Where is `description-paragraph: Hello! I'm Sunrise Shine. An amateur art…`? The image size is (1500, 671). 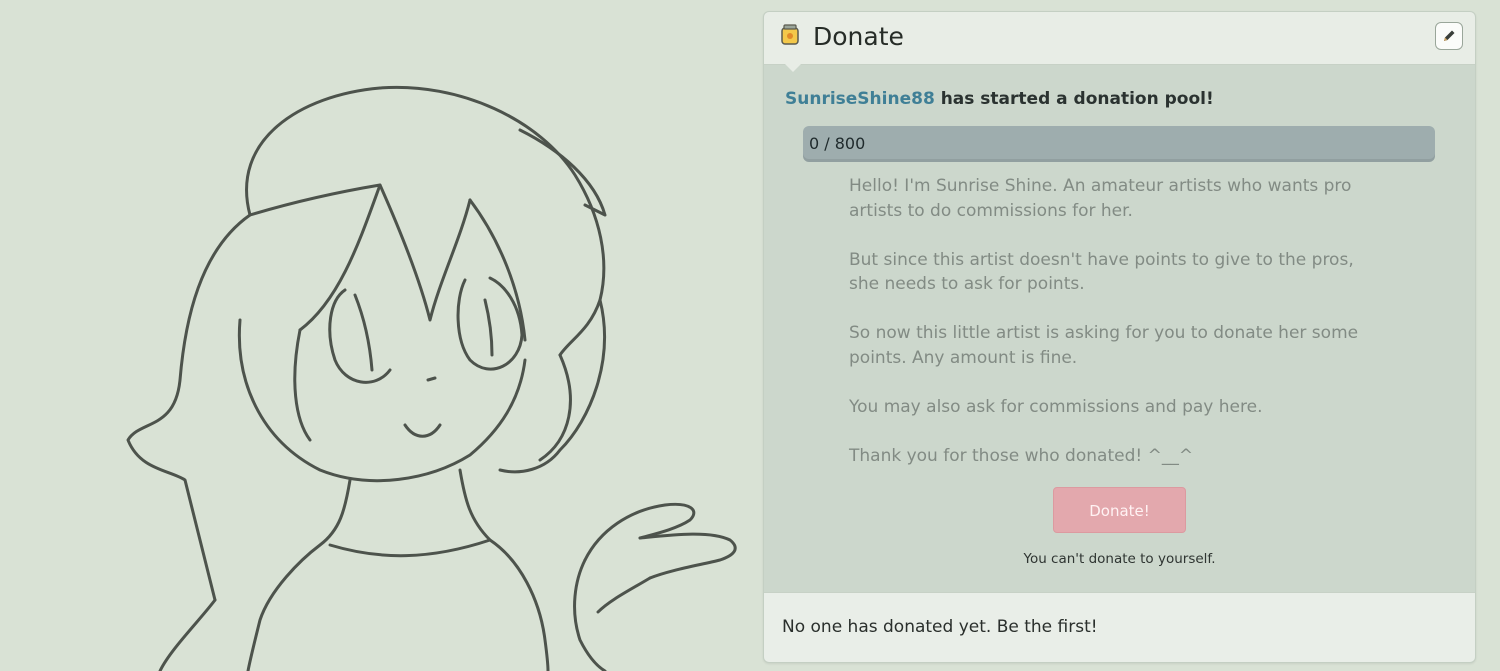
description-paragraph: Hello! I'm Sunrise Shine. An amateur art… is located at coordinates (1100, 198).